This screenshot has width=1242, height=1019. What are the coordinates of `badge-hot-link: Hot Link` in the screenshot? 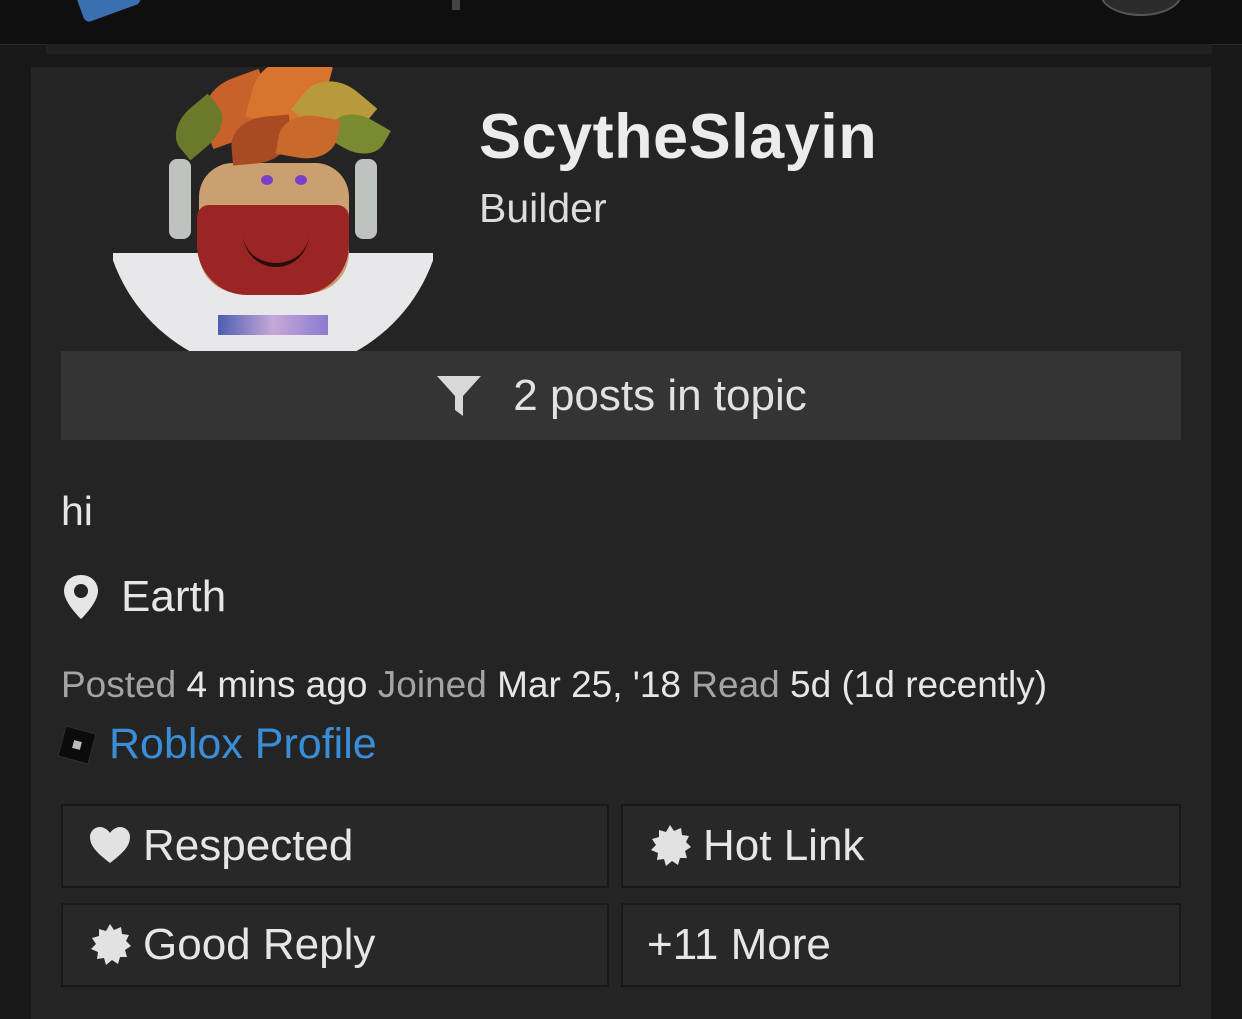 It's located at (901, 846).